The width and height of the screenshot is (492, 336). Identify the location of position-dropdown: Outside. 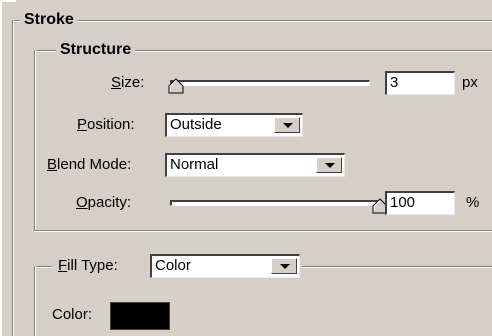
(234, 125).